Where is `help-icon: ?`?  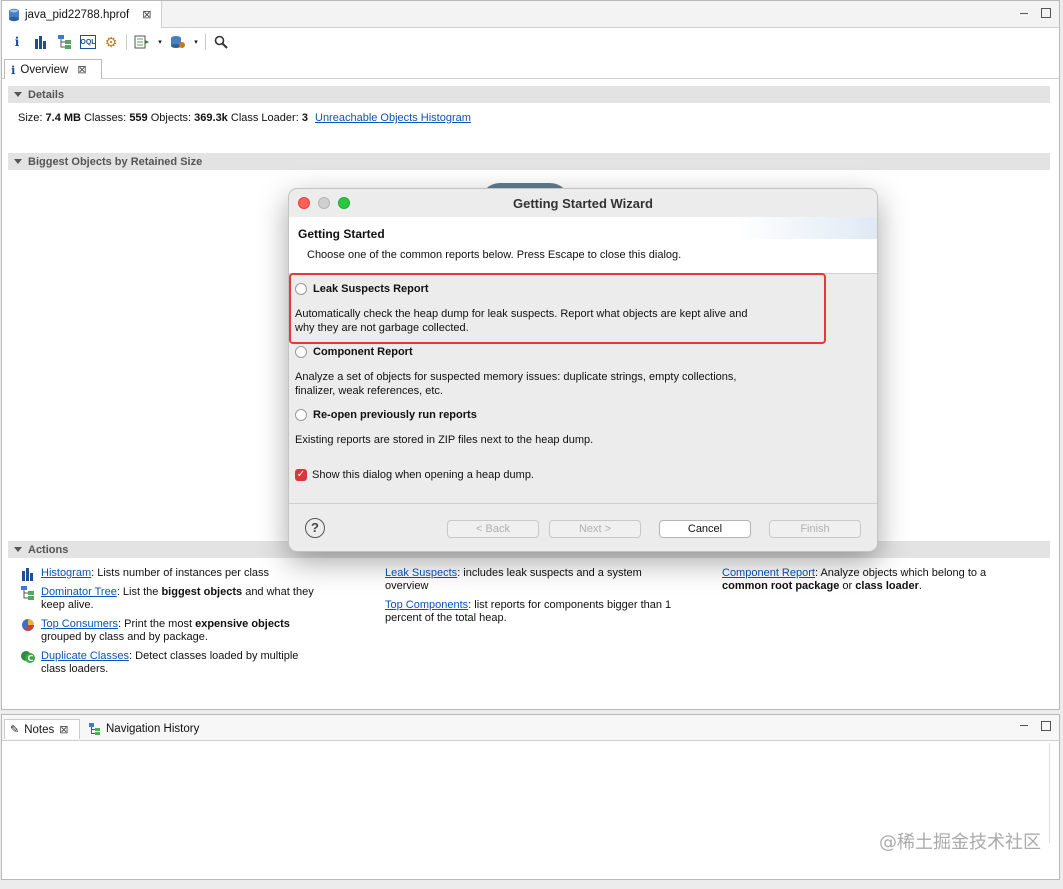 help-icon: ? is located at coordinates (315, 528).